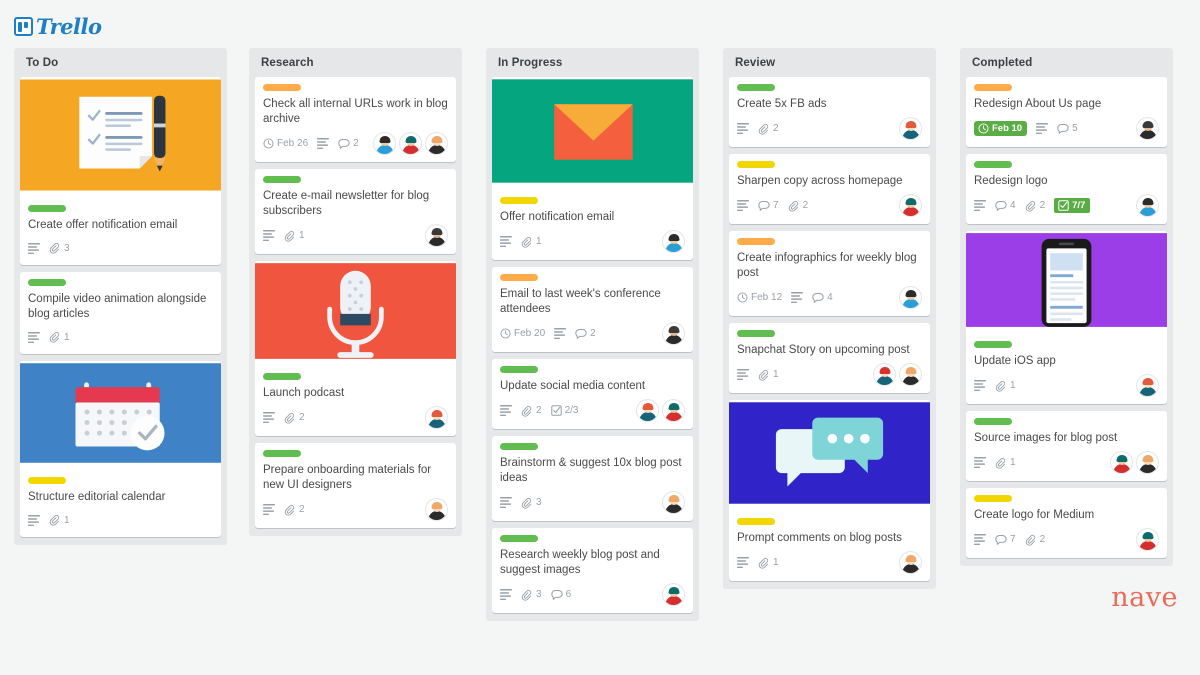 The image size is (1200, 675). I want to click on card-badge-clock: Feb 10, so click(1001, 128).